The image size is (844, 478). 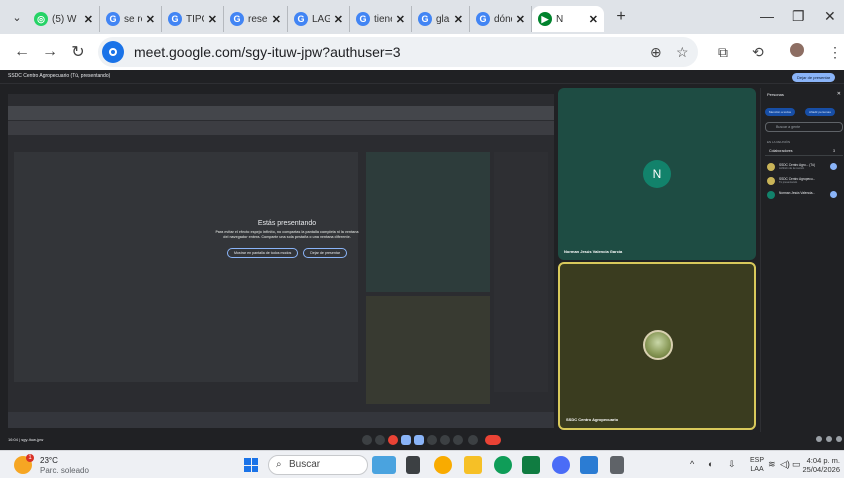 What do you see at coordinates (441, 19) in the screenshot?
I see `browser-tab: Gglam ✕` at bounding box center [441, 19].